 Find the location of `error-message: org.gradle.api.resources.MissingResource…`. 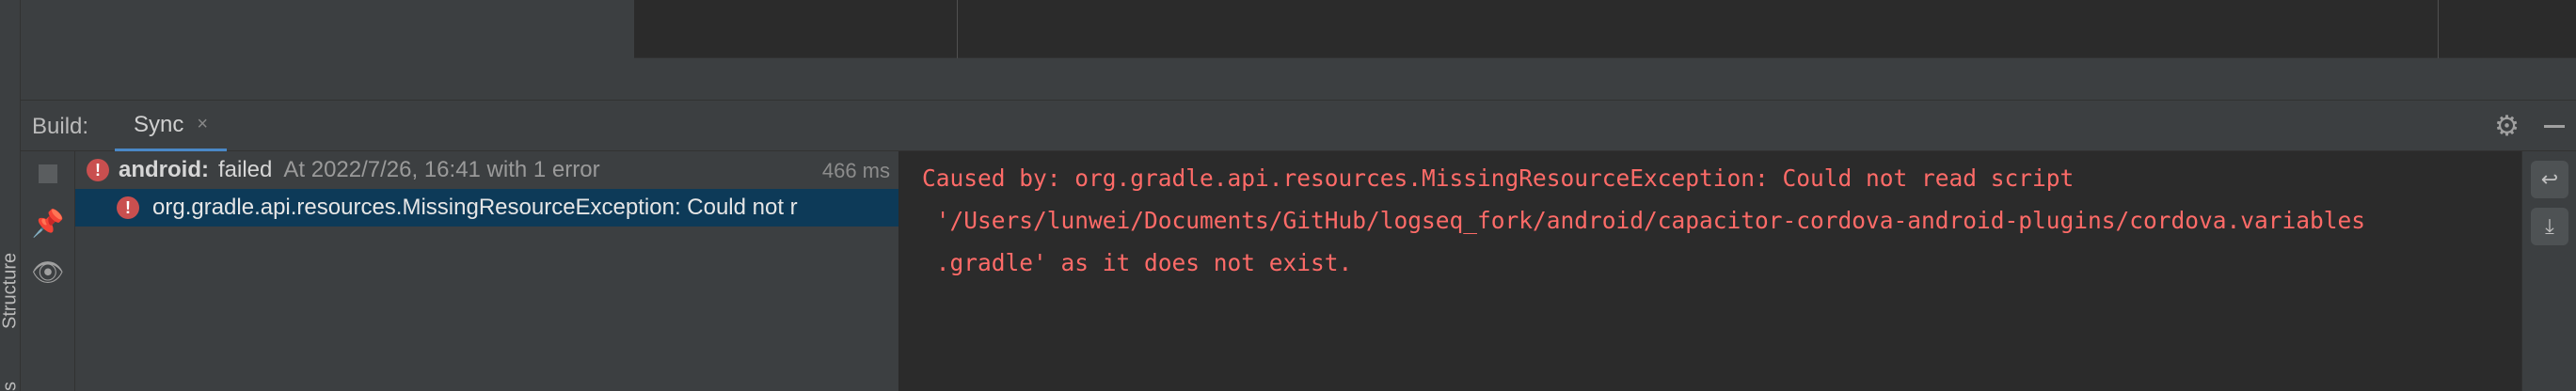

error-message: org.gradle.api.resources.MissingResource… is located at coordinates (475, 208).